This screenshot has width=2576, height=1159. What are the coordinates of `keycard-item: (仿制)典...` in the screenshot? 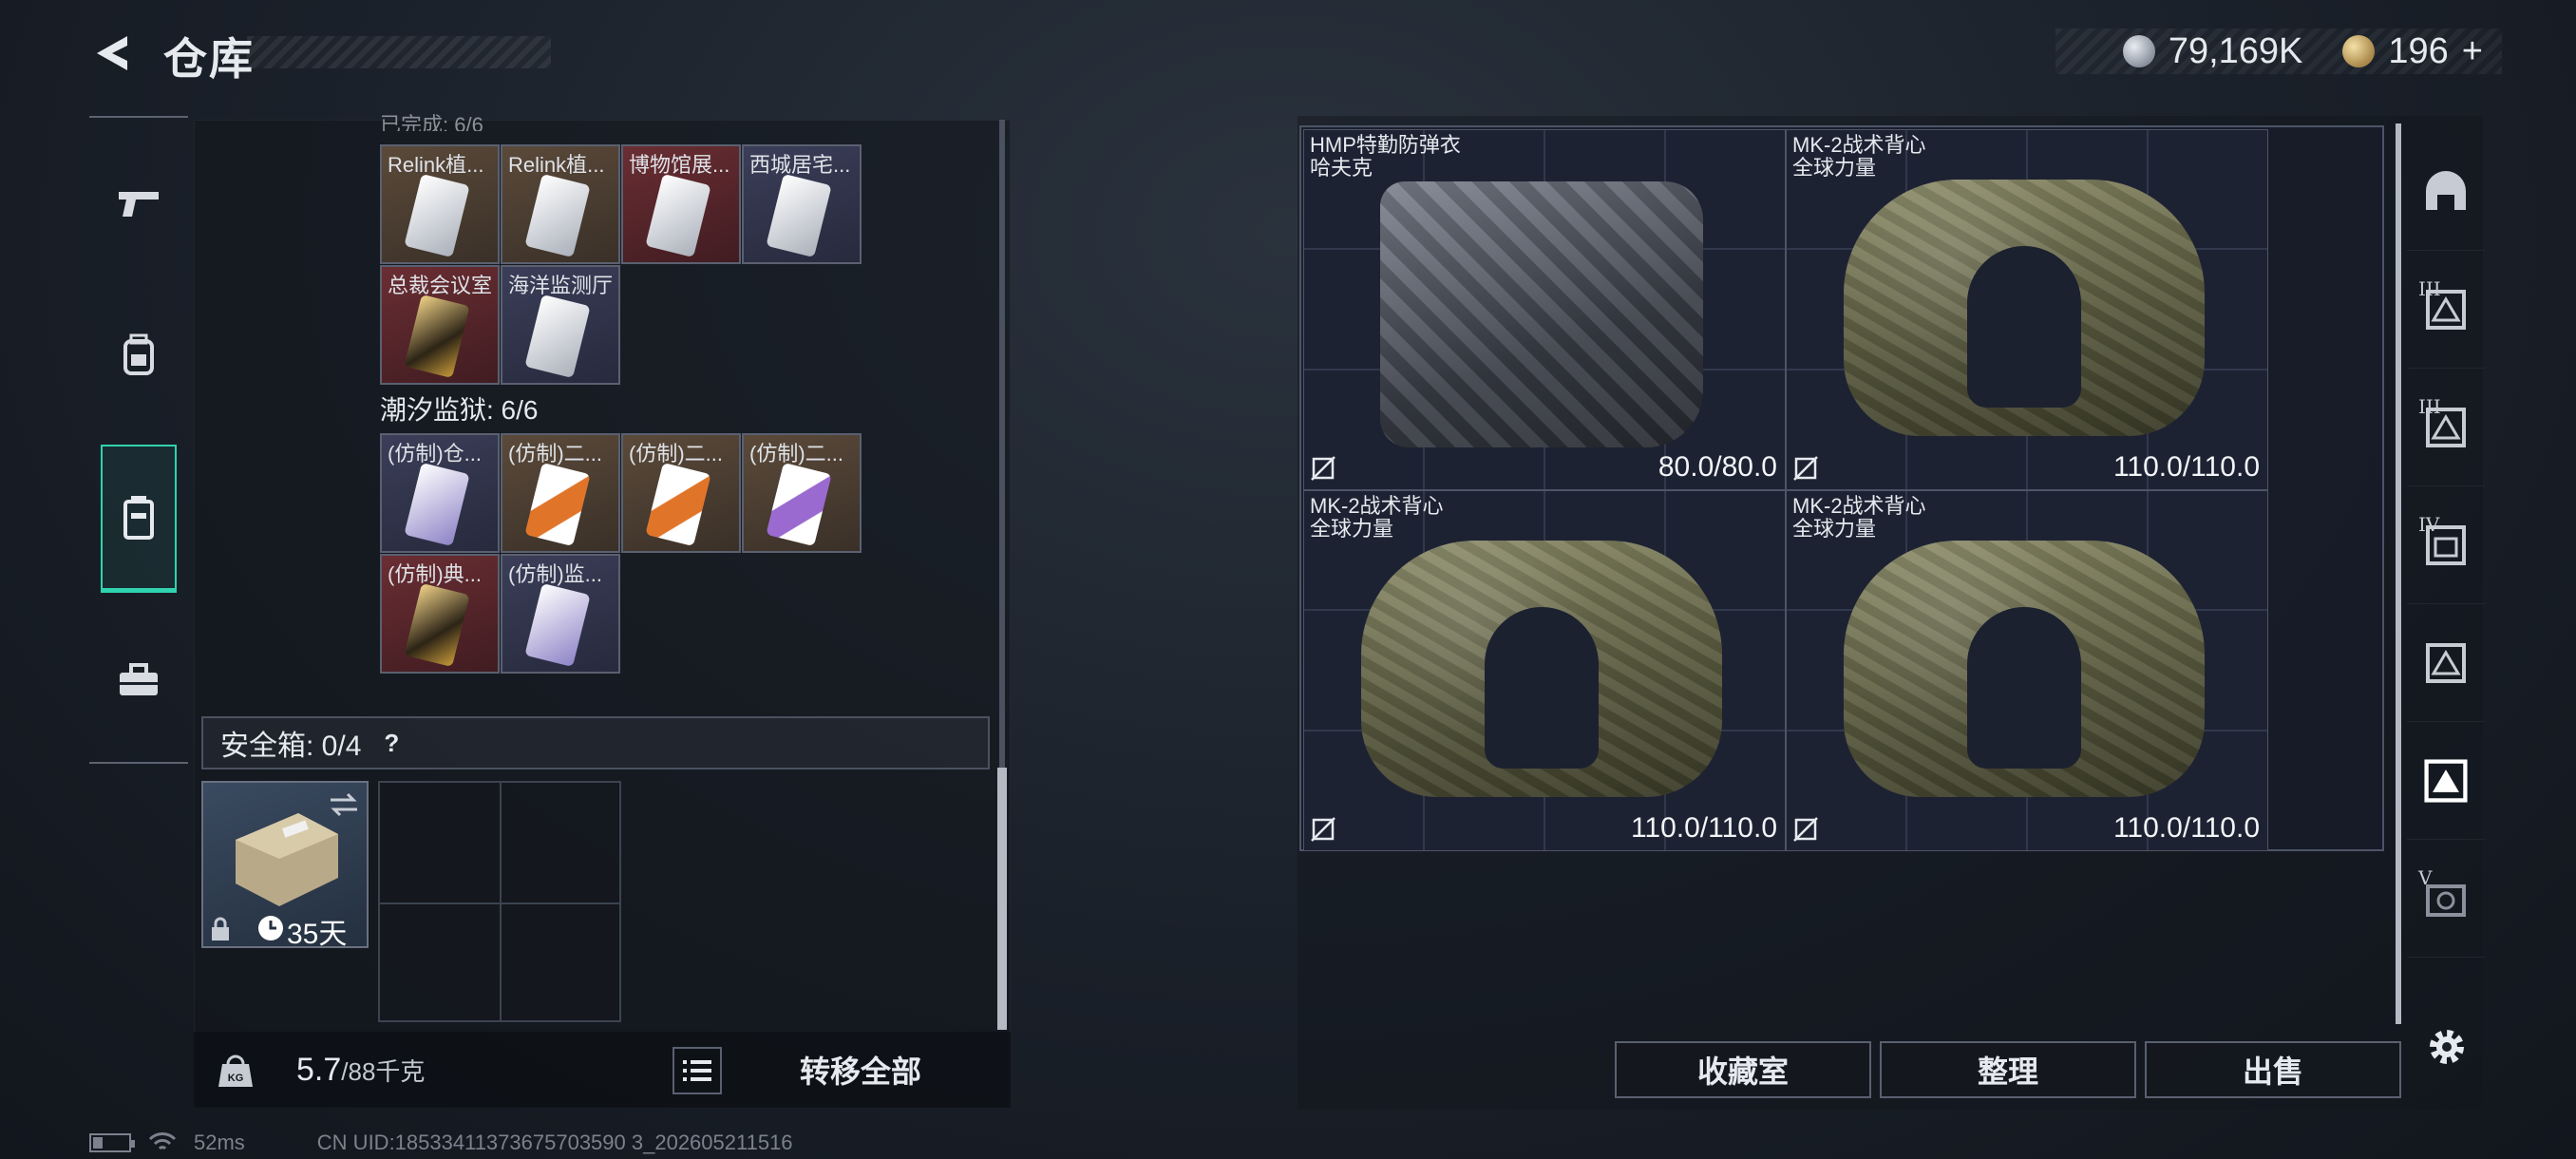 It's located at (440, 614).